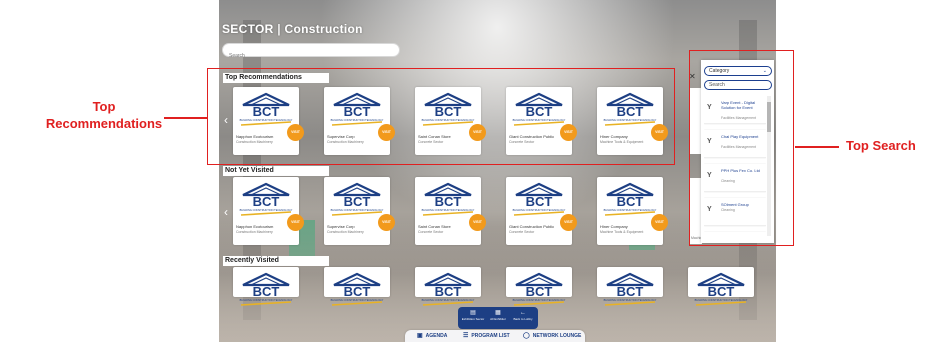  What do you see at coordinates (228, 213) in the screenshot?
I see `scroll-left-arrow-icon: ‹` at bounding box center [228, 213].